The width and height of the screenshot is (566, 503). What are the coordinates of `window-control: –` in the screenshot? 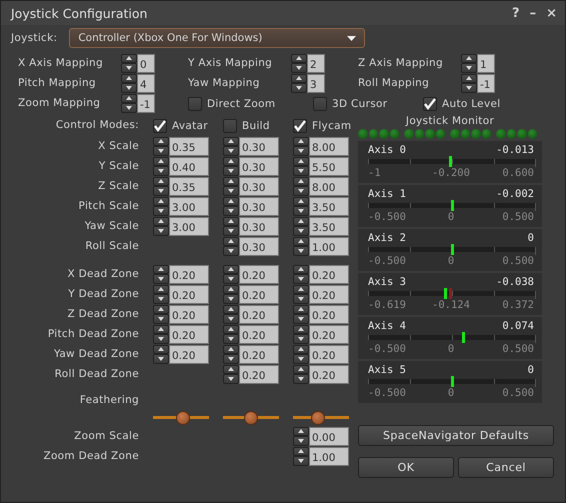 It's located at (533, 13).